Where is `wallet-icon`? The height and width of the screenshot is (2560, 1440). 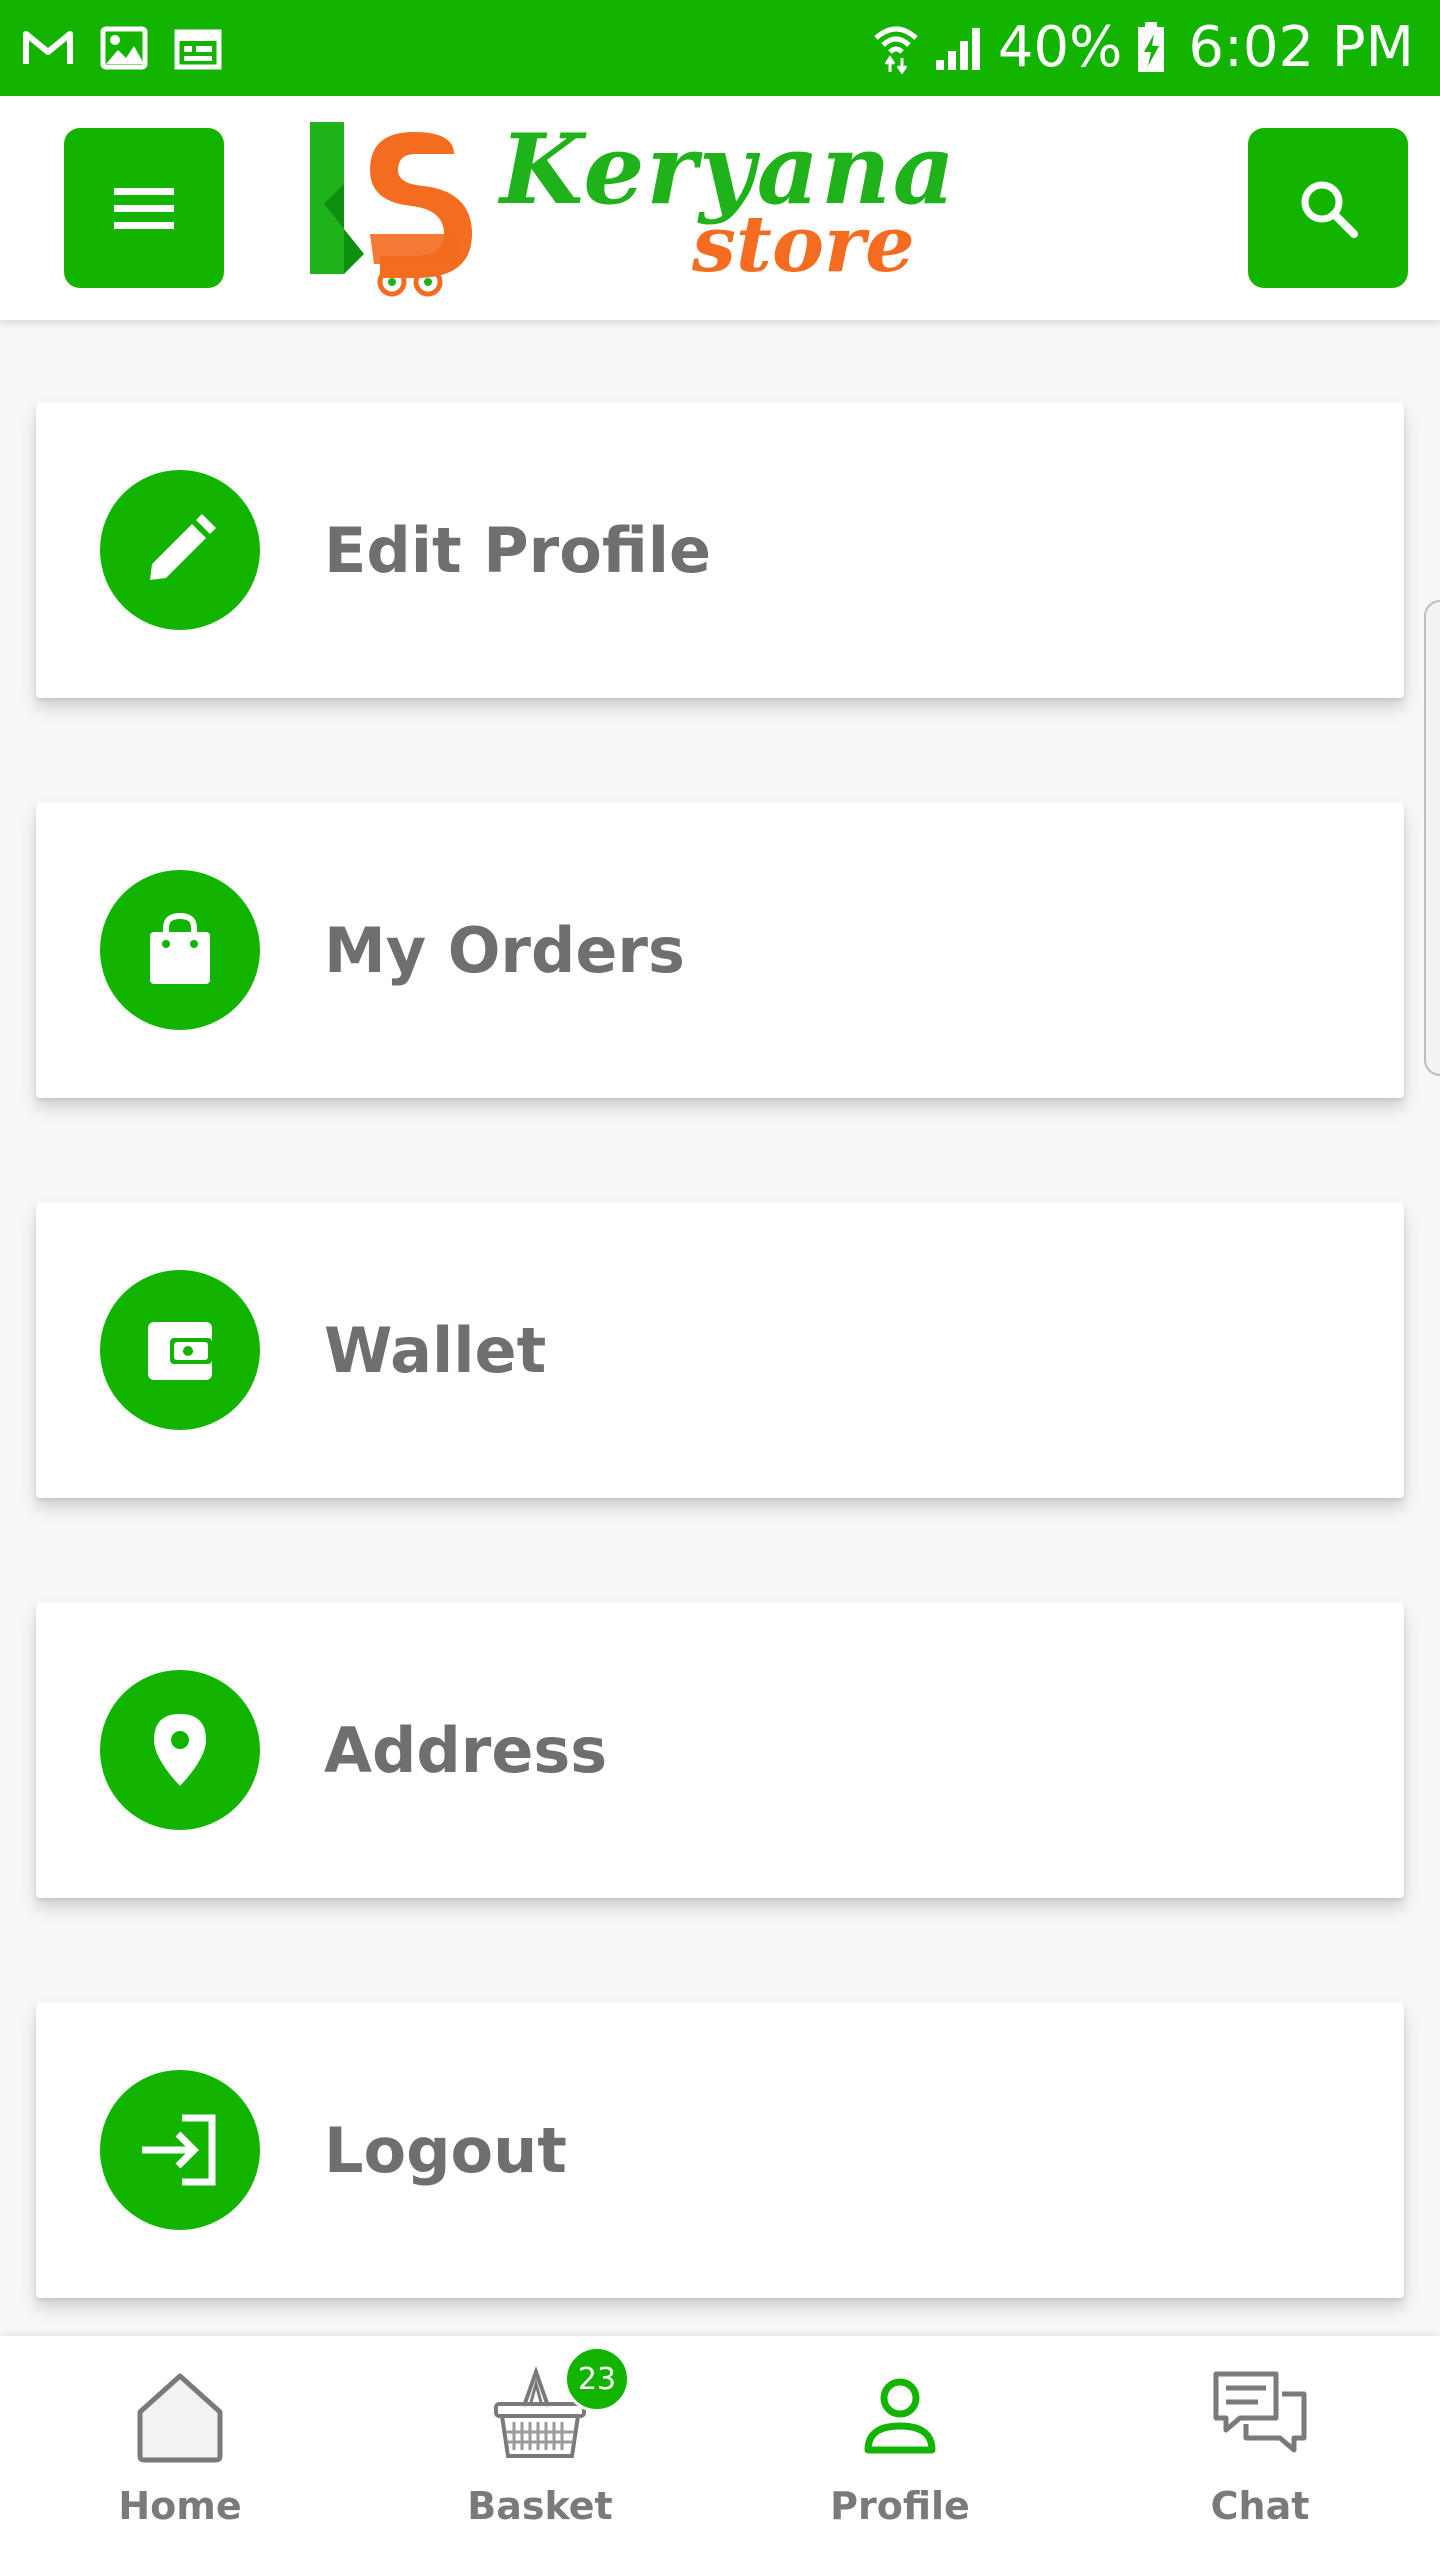 wallet-icon is located at coordinates (180, 1351).